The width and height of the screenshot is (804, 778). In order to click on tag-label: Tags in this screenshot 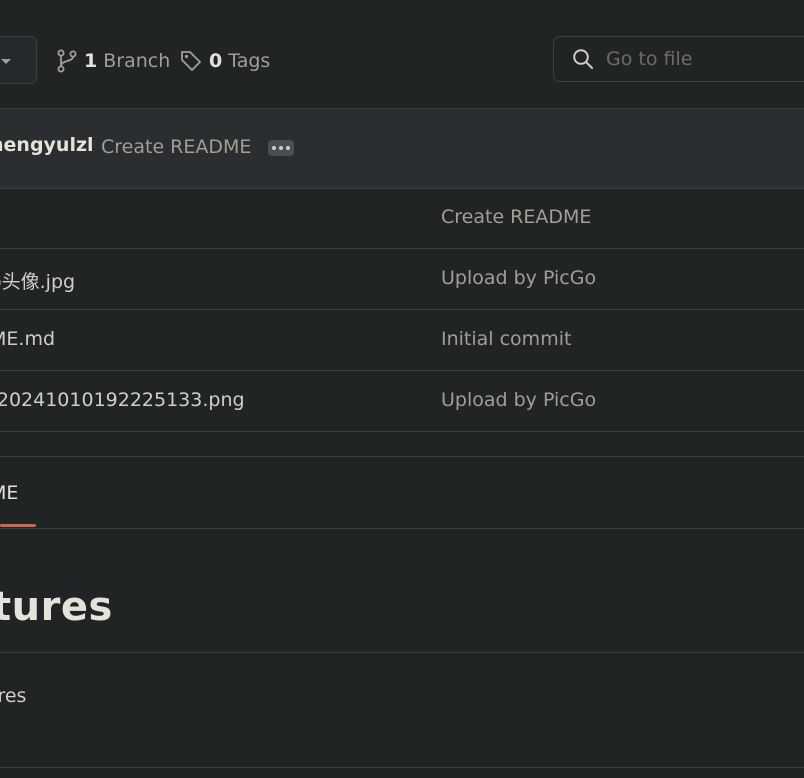, I will do `click(249, 61)`.